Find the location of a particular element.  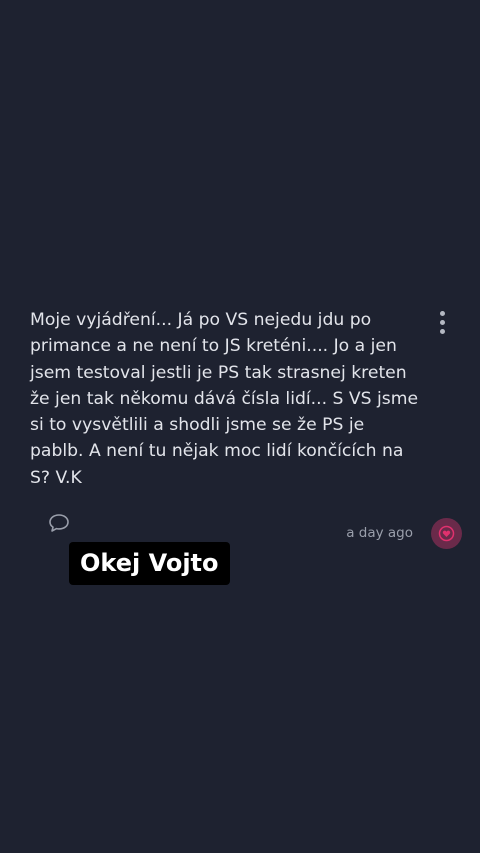

speech-bubble-icon is located at coordinates (59, 523).